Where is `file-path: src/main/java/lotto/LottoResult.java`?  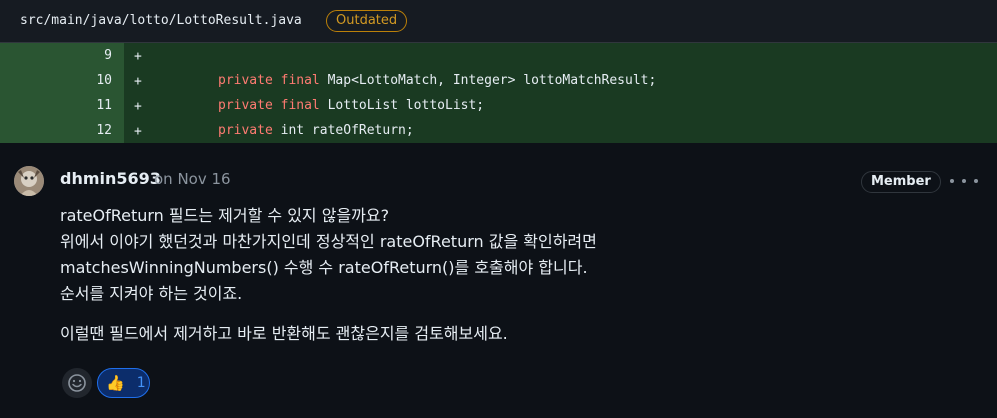 file-path: src/main/java/lotto/LottoResult.java is located at coordinates (161, 20).